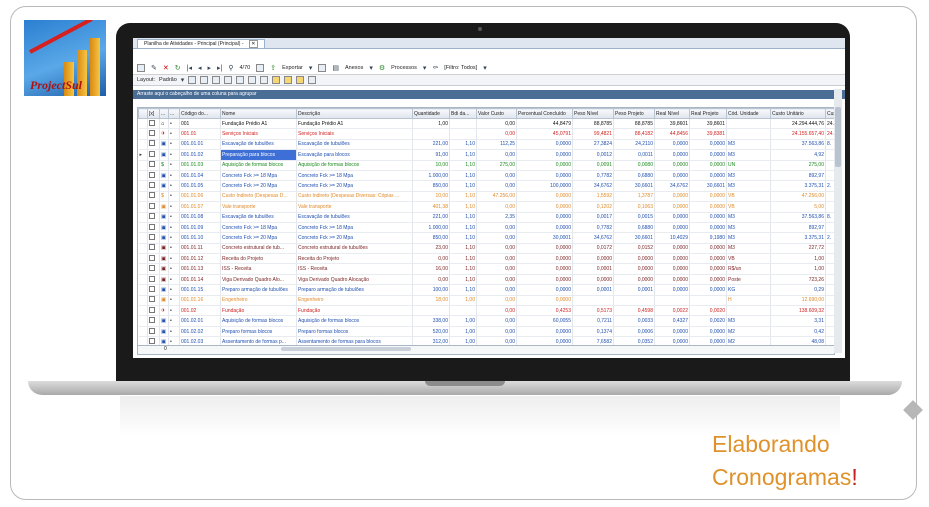 This screenshot has width=929, height=507. Describe the element at coordinates (634, 332) in the screenshot. I see `cell-pp: 0,0006` at that location.